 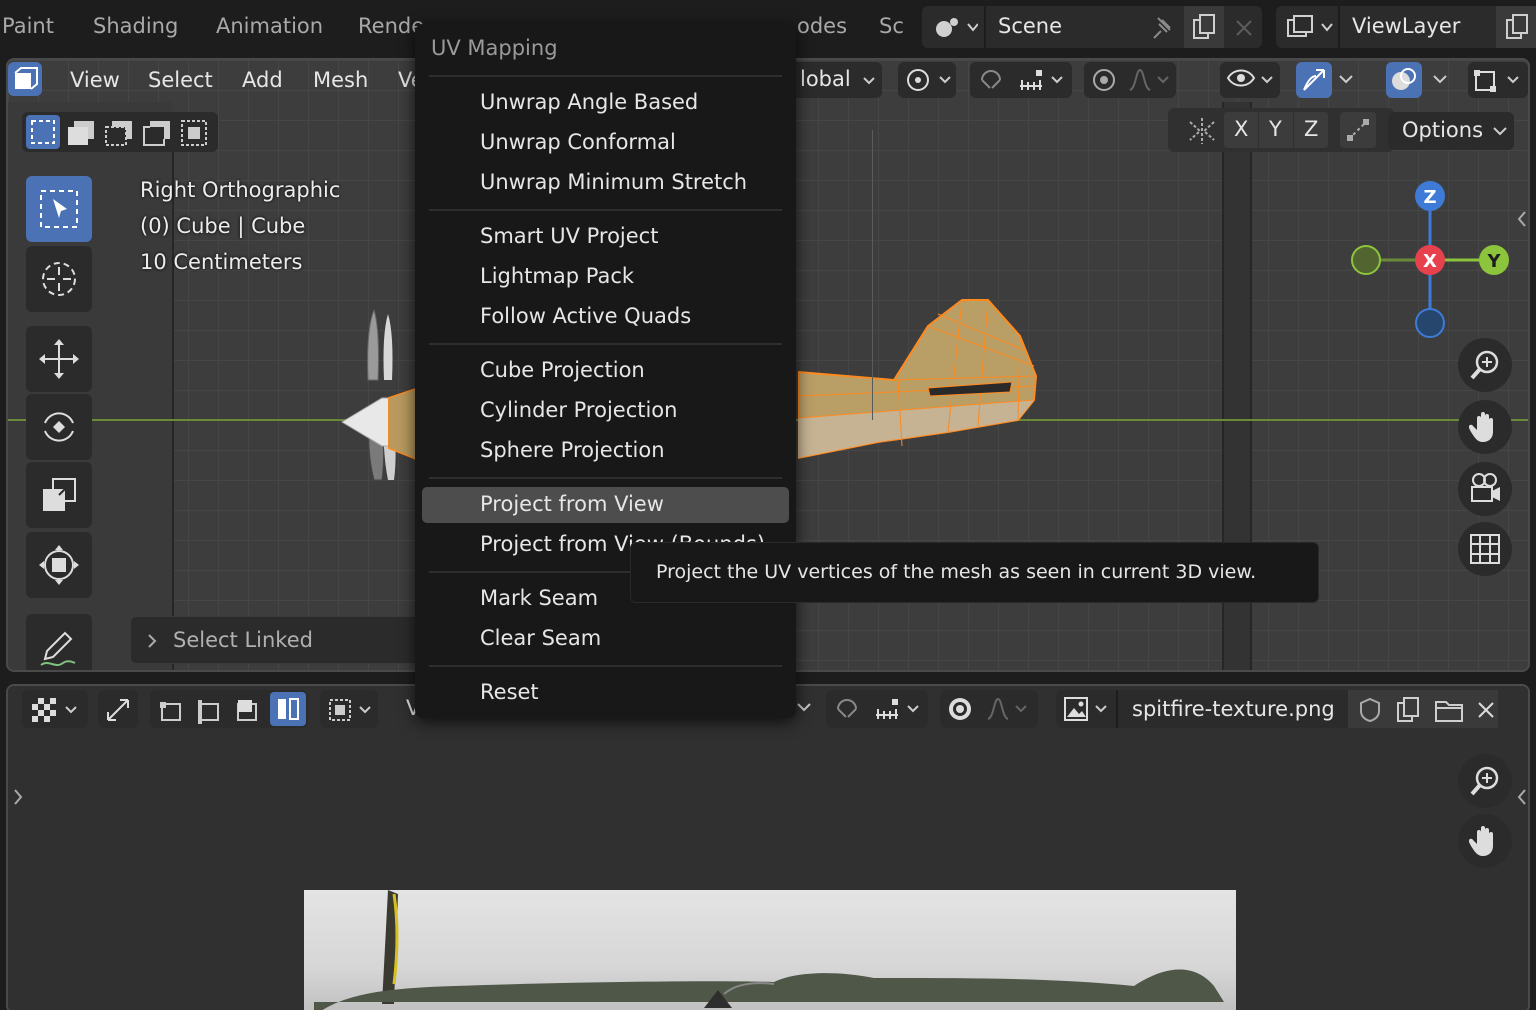 I want to click on folder-icon, so click(x=1449, y=710).